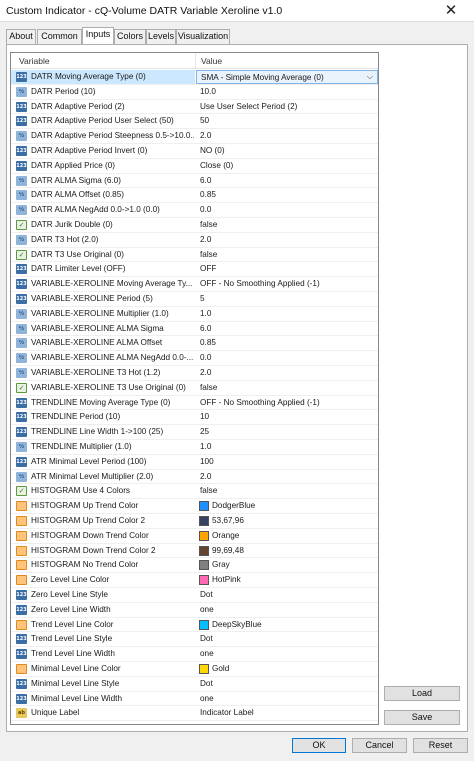 This screenshot has height=761, width=474. What do you see at coordinates (194, 432) in the screenshot?
I see `table-row: 123 TRENDLINE Line Width 1->100 (25) 25` at bounding box center [194, 432].